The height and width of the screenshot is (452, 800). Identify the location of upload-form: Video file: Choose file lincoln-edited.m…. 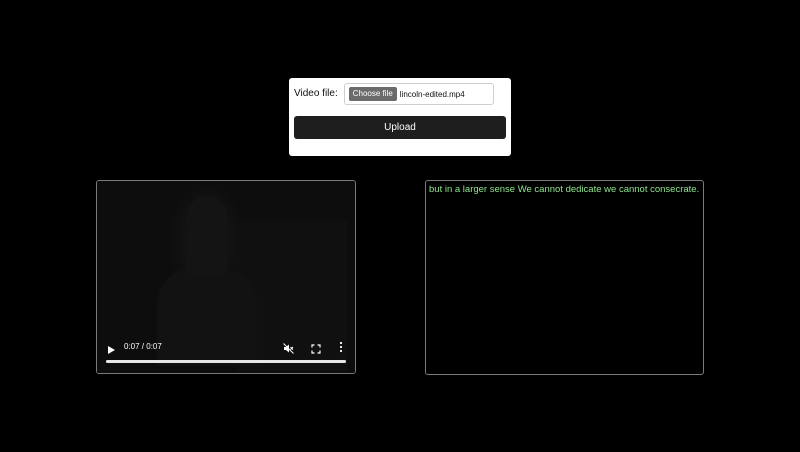
(400, 117).